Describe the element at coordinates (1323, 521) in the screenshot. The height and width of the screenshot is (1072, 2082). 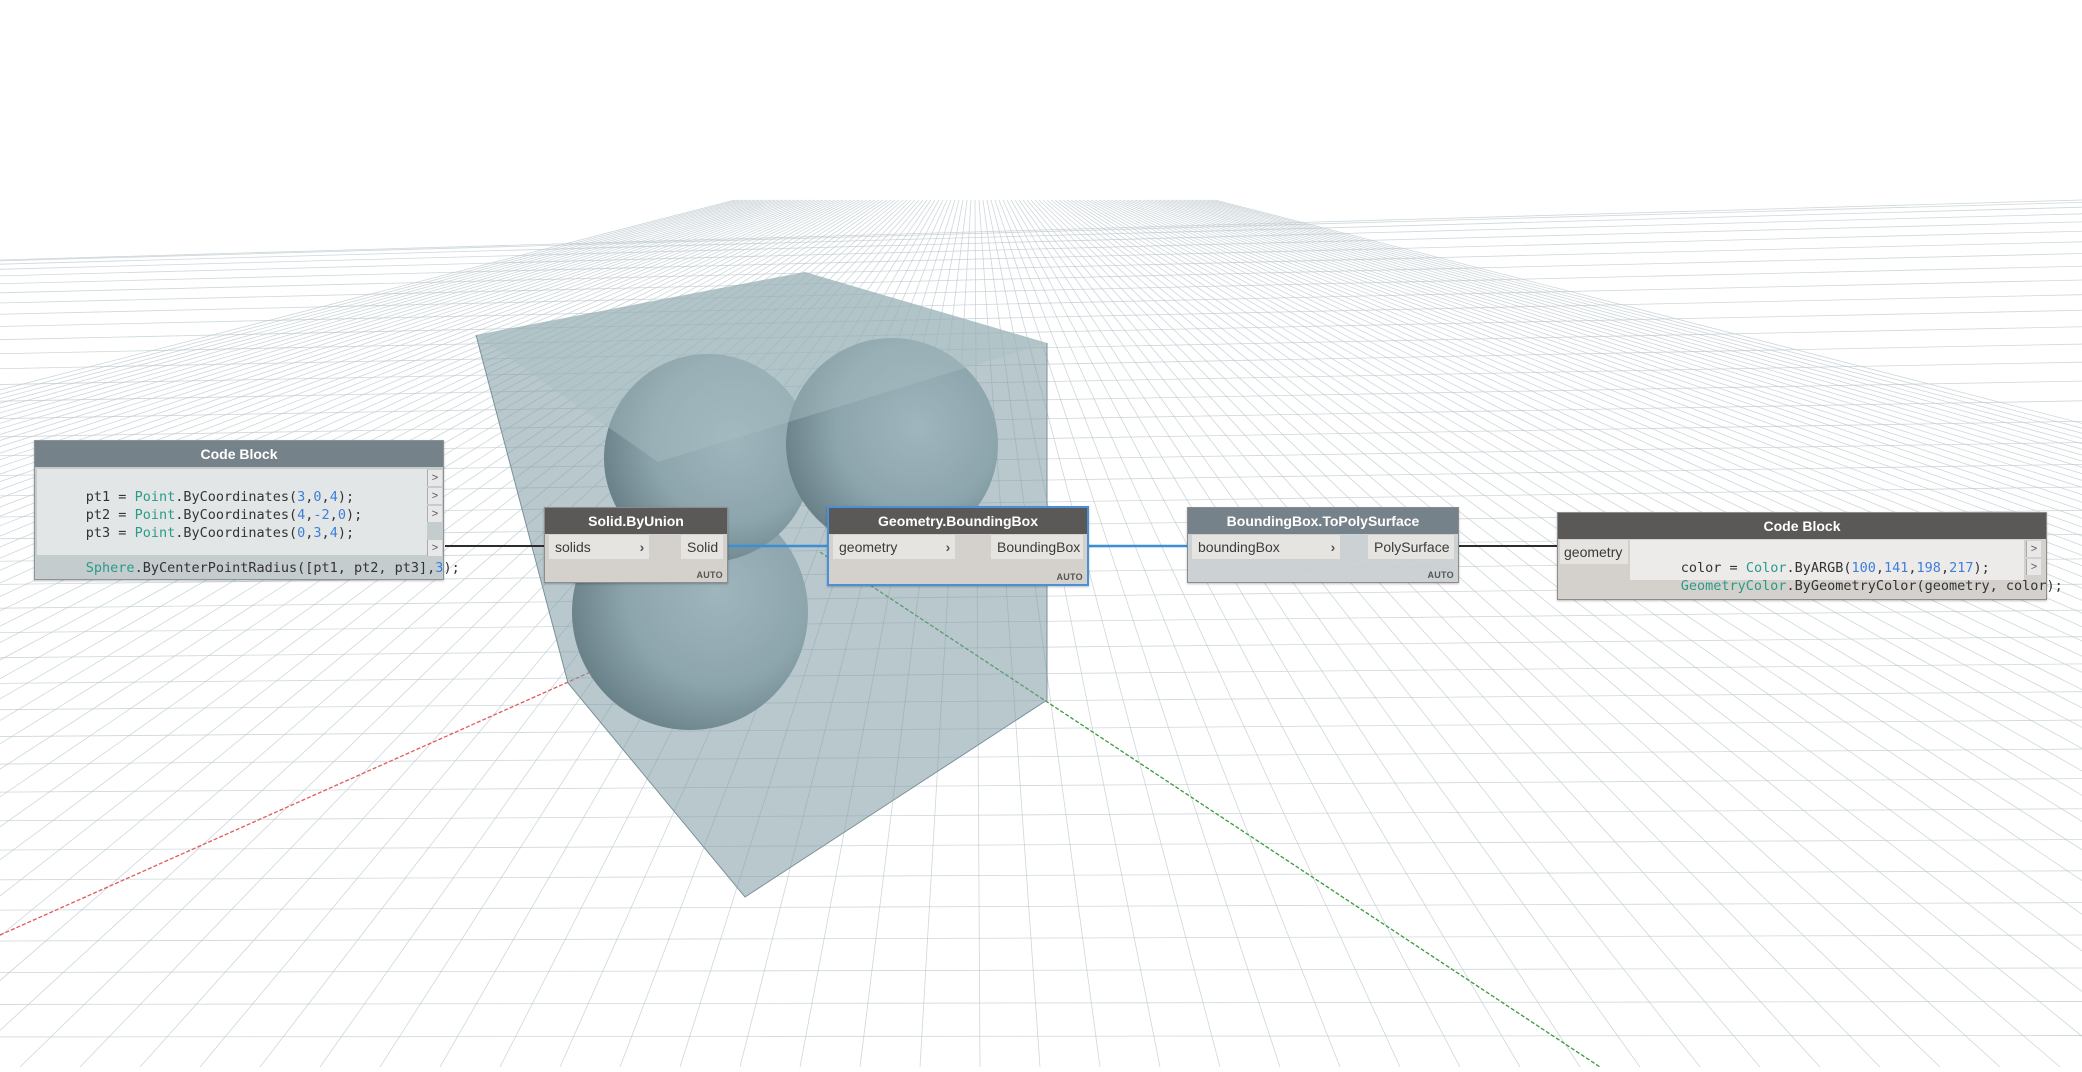
I see `node-title: BoundingBox.ToPolySurface` at that location.